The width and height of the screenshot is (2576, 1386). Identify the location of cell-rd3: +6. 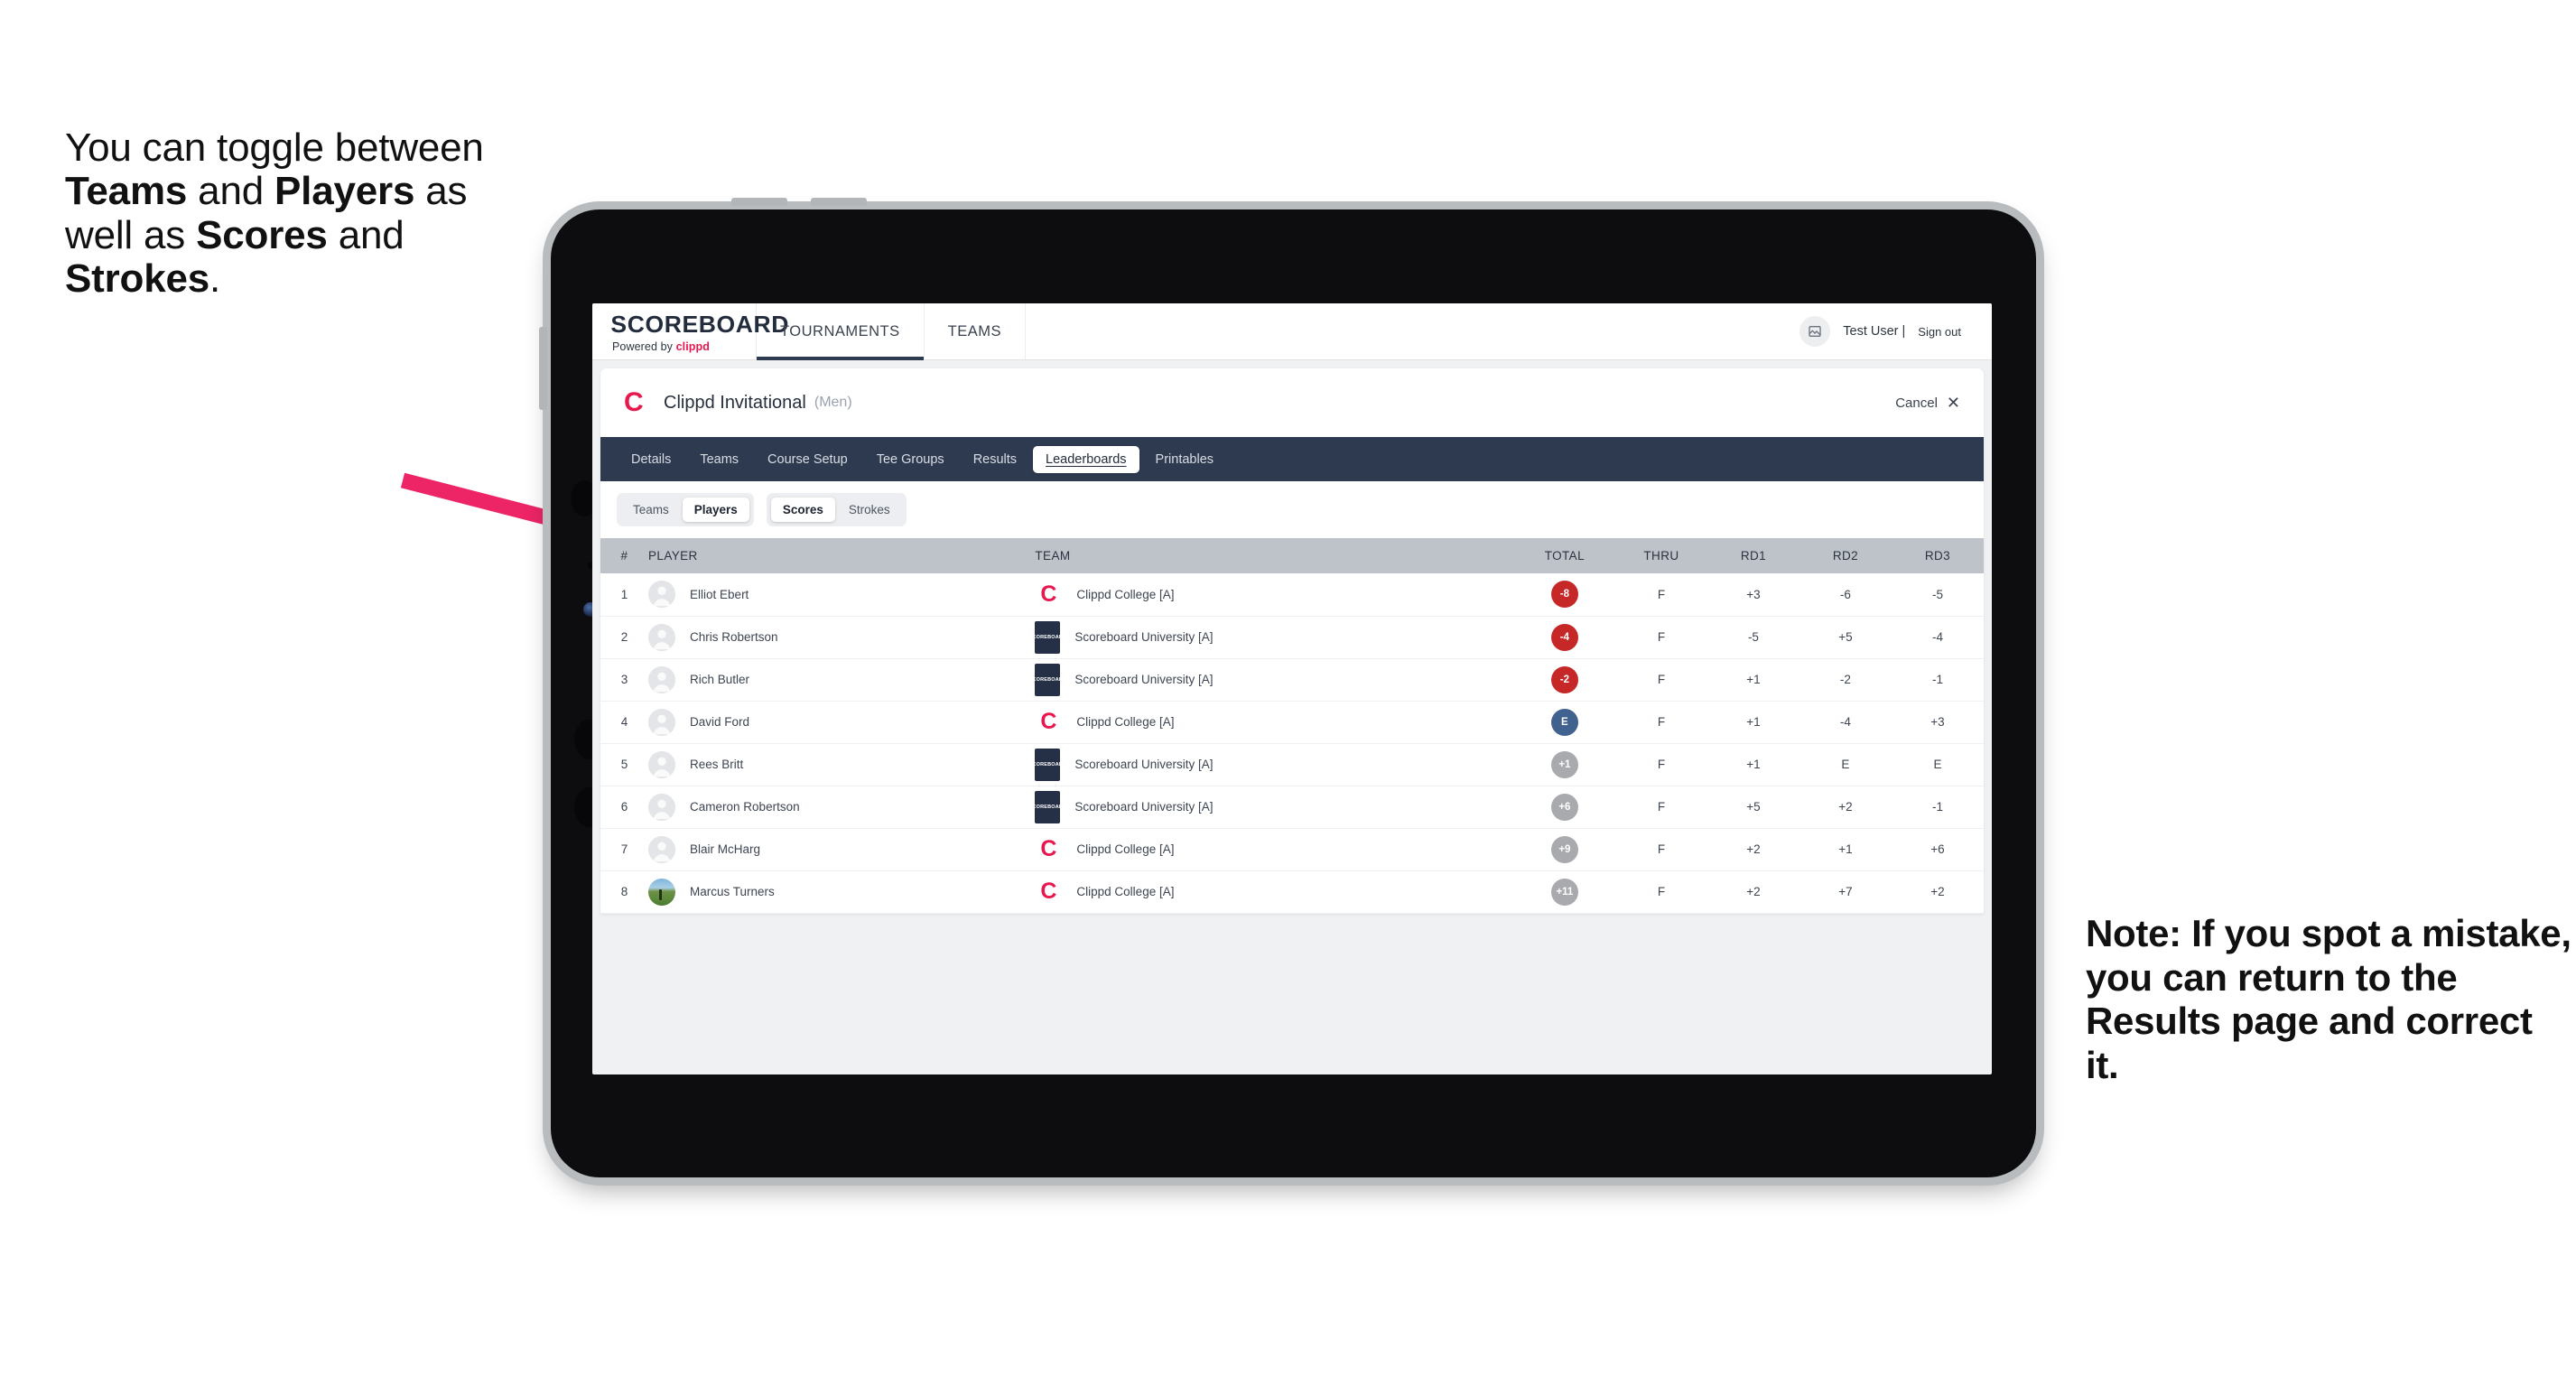
(1937, 849).